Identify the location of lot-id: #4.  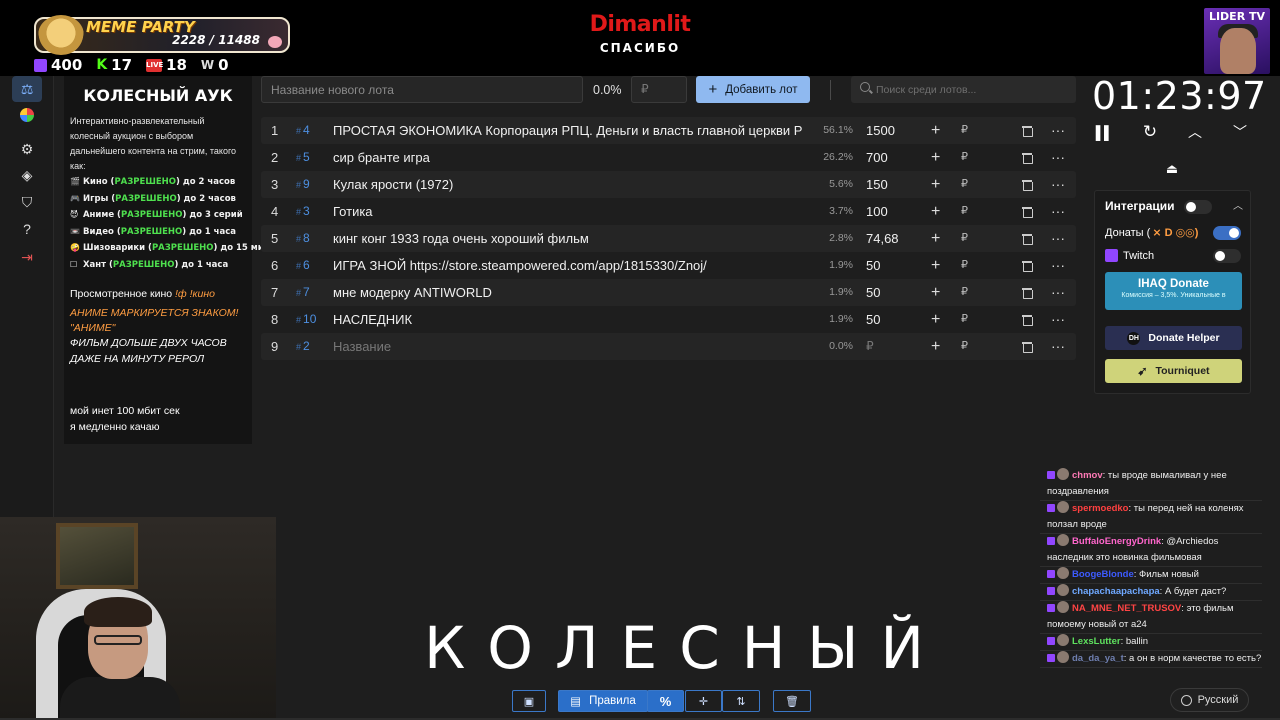
(303, 131).